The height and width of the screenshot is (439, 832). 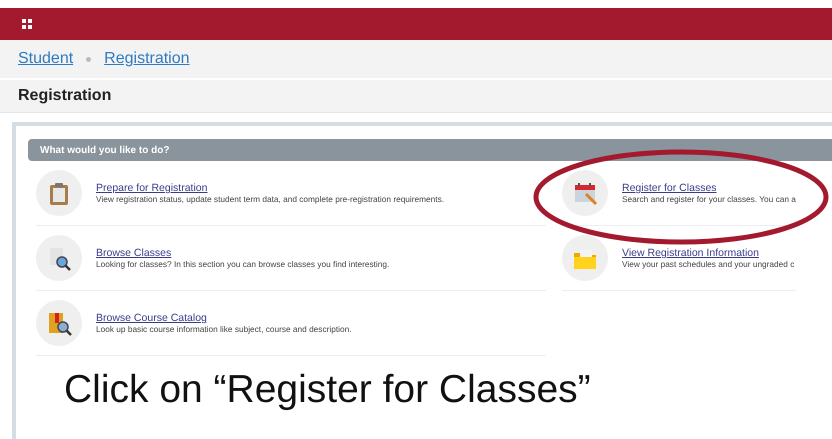 What do you see at coordinates (105, 150) in the screenshot?
I see `panel-heading: What would you like to do?` at bounding box center [105, 150].